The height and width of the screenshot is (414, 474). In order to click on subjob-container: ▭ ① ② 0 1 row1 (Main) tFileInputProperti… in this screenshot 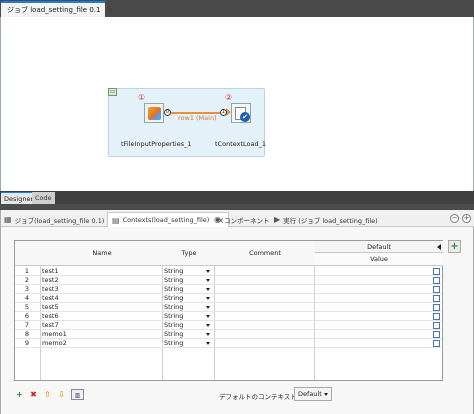, I will do `click(187, 122)`.